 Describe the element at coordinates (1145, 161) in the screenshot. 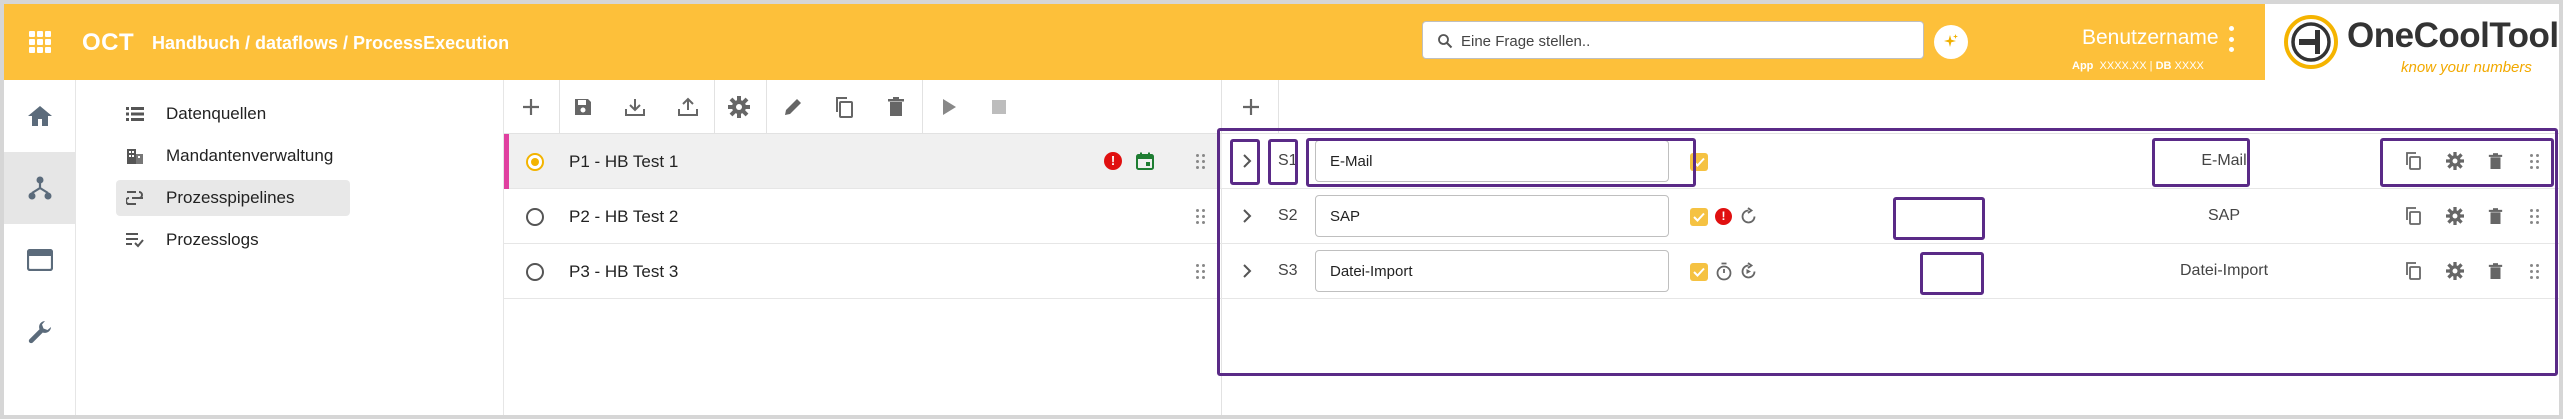

I see `calendar-icon` at that location.